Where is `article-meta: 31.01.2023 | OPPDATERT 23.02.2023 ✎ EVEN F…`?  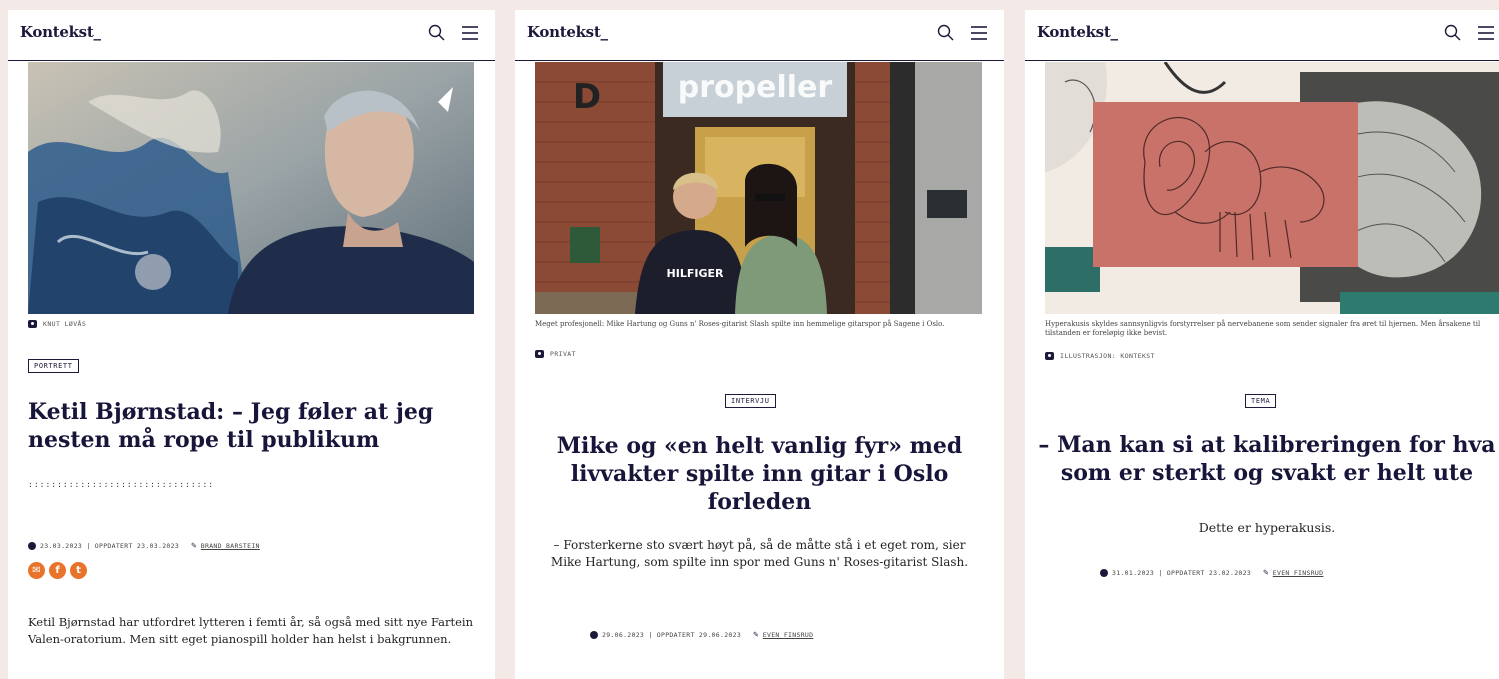 article-meta: 31.01.2023 | OPPDATERT 23.02.2023 ✎ EVEN F… is located at coordinates (1211, 573).